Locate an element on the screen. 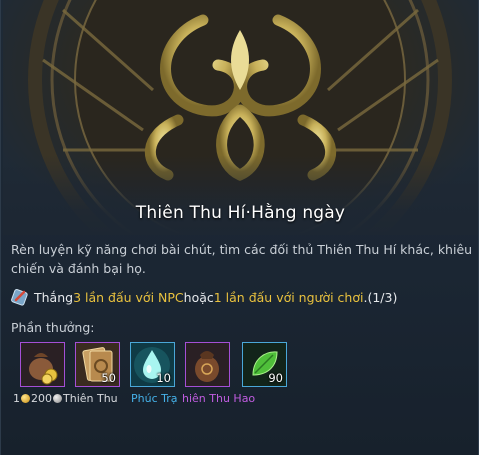  gold-coin-icon is located at coordinates (25, 398).